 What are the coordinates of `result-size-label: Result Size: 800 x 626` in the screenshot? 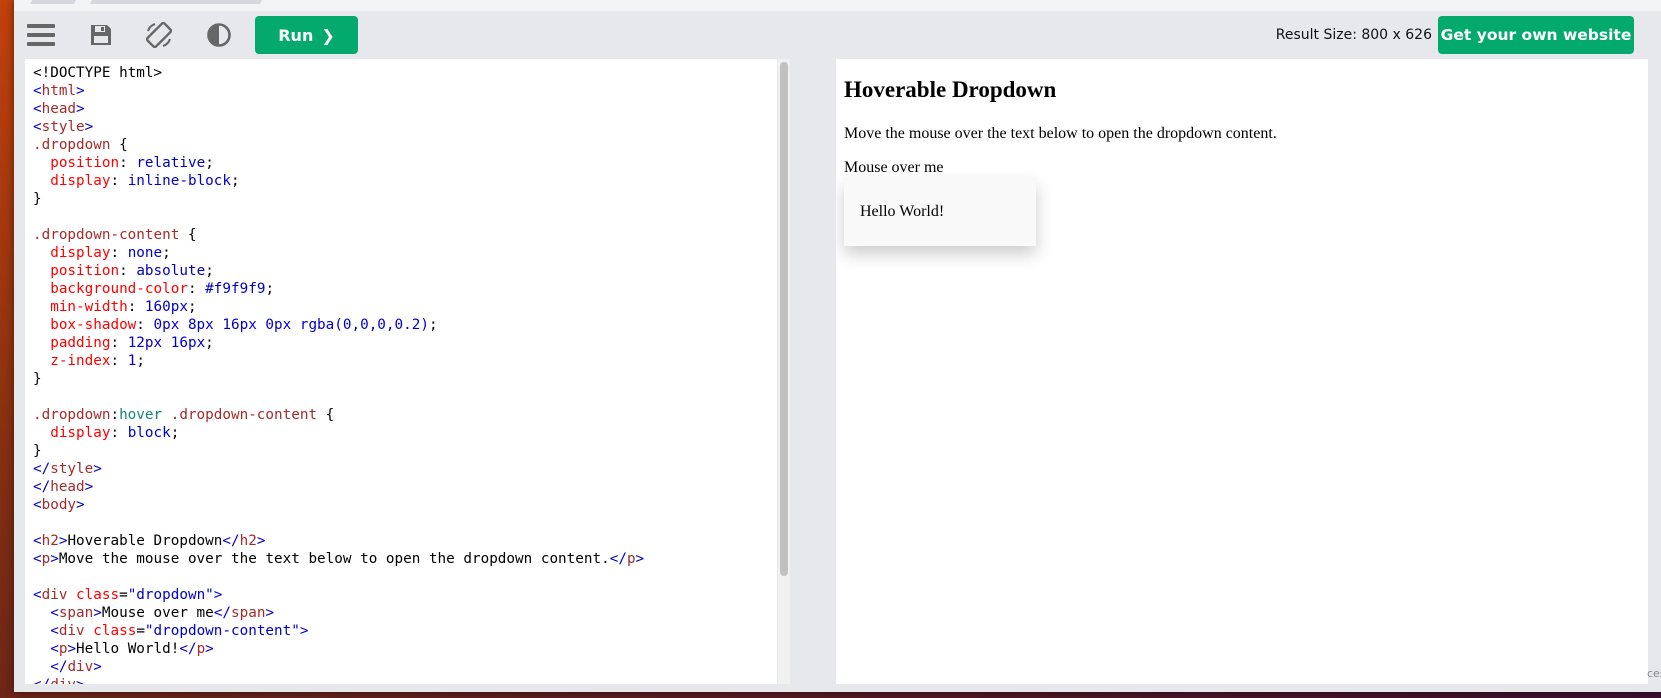 It's located at (1353, 35).